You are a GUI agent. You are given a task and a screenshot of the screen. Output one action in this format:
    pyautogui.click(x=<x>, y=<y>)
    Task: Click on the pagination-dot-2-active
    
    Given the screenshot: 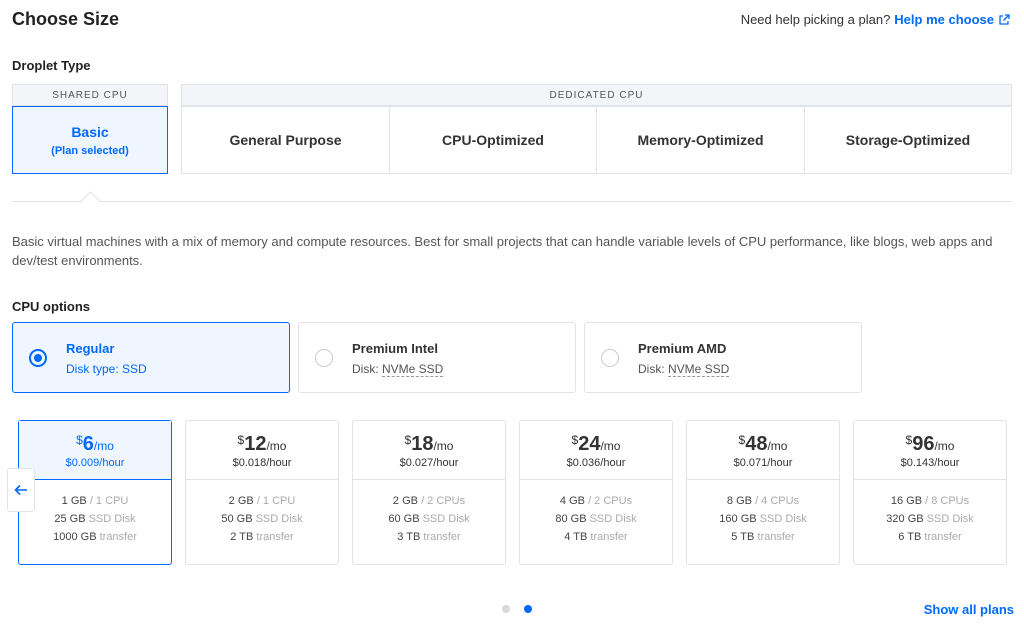 What is the action you would take?
    pyautogui.click(x=528, y=609)
    